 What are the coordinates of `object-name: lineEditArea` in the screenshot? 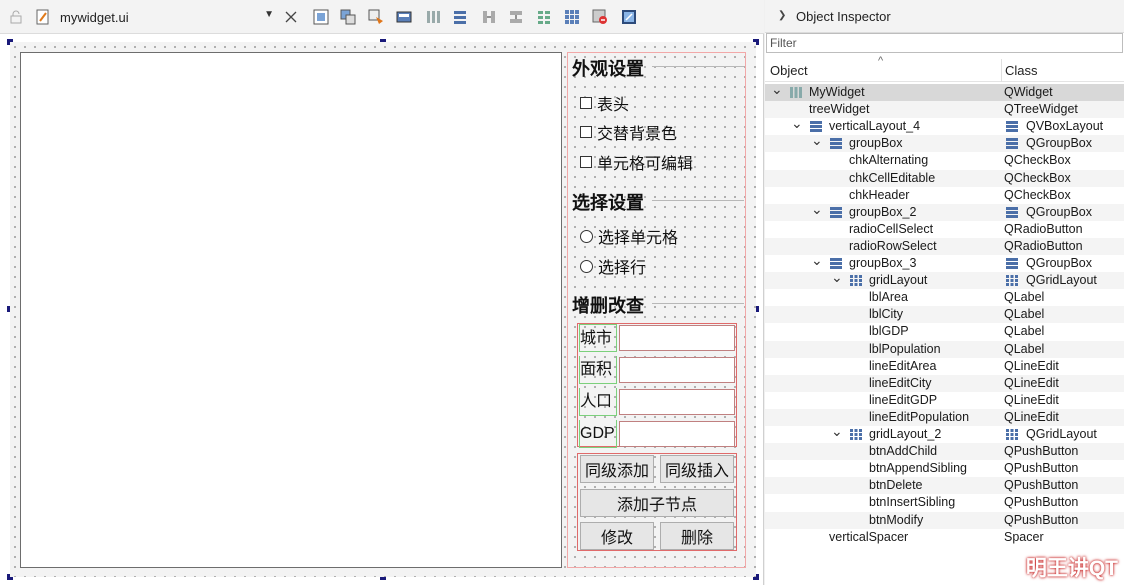 It's located at (903, 365).